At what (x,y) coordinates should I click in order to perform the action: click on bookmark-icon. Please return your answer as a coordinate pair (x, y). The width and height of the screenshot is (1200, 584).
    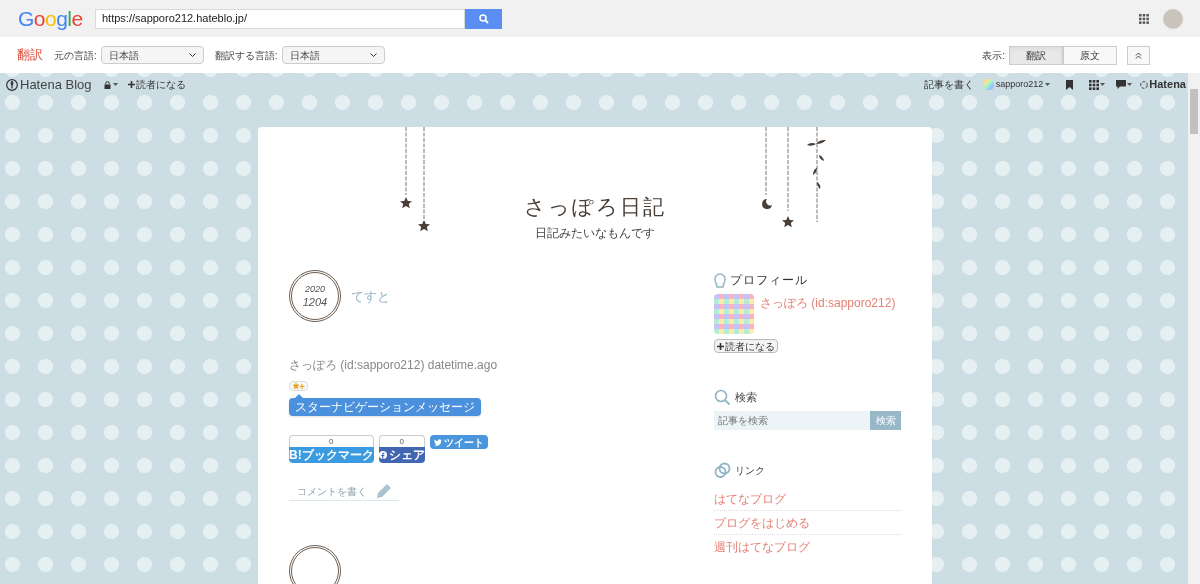
    Looking at the image, I should click on (1070, 84).